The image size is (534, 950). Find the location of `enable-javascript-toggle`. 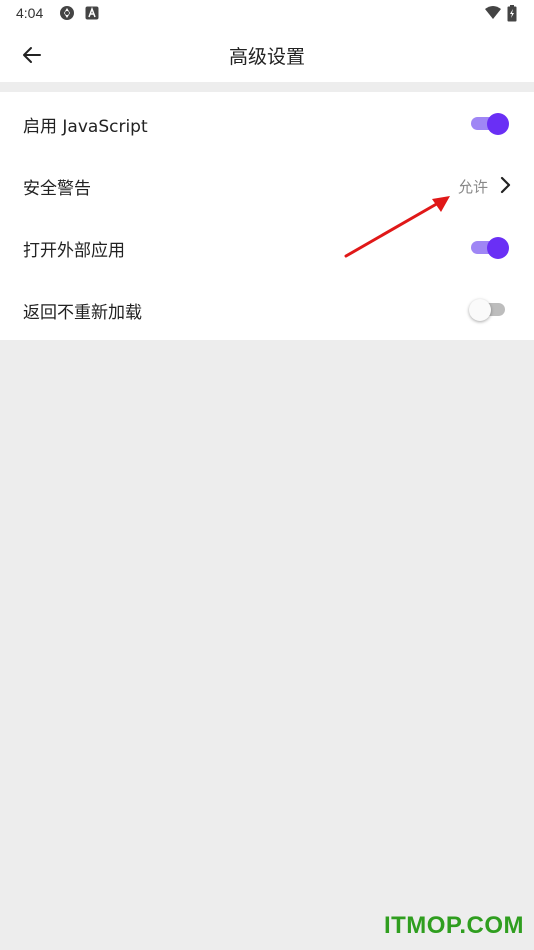

enable-javascript-toggle is located at coordinates (489, 123).